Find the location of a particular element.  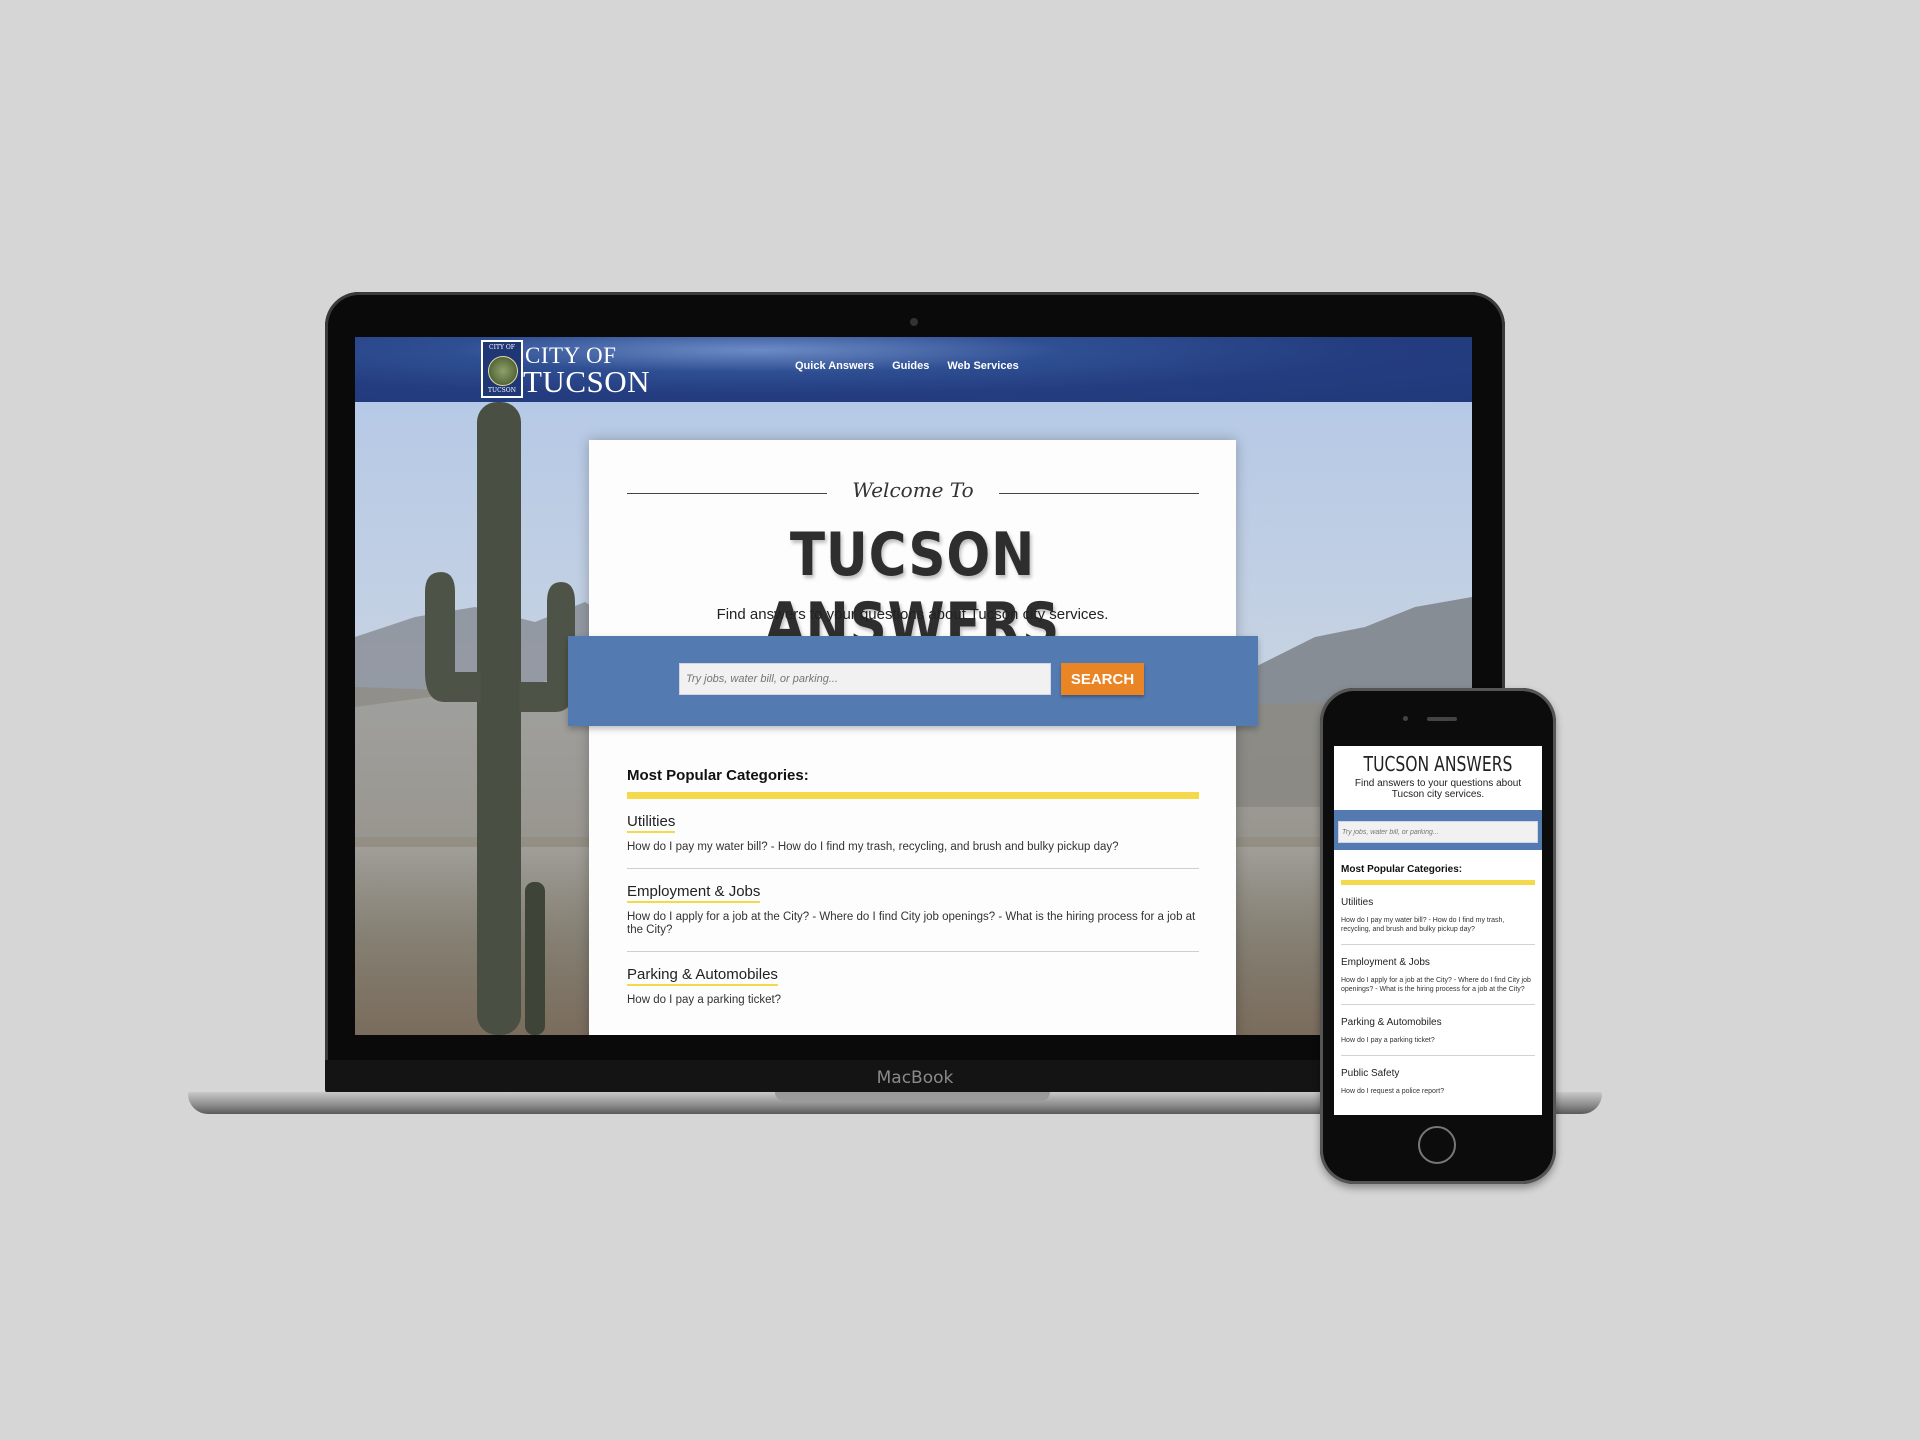

seal-icon is located at coordinates (503, 371).